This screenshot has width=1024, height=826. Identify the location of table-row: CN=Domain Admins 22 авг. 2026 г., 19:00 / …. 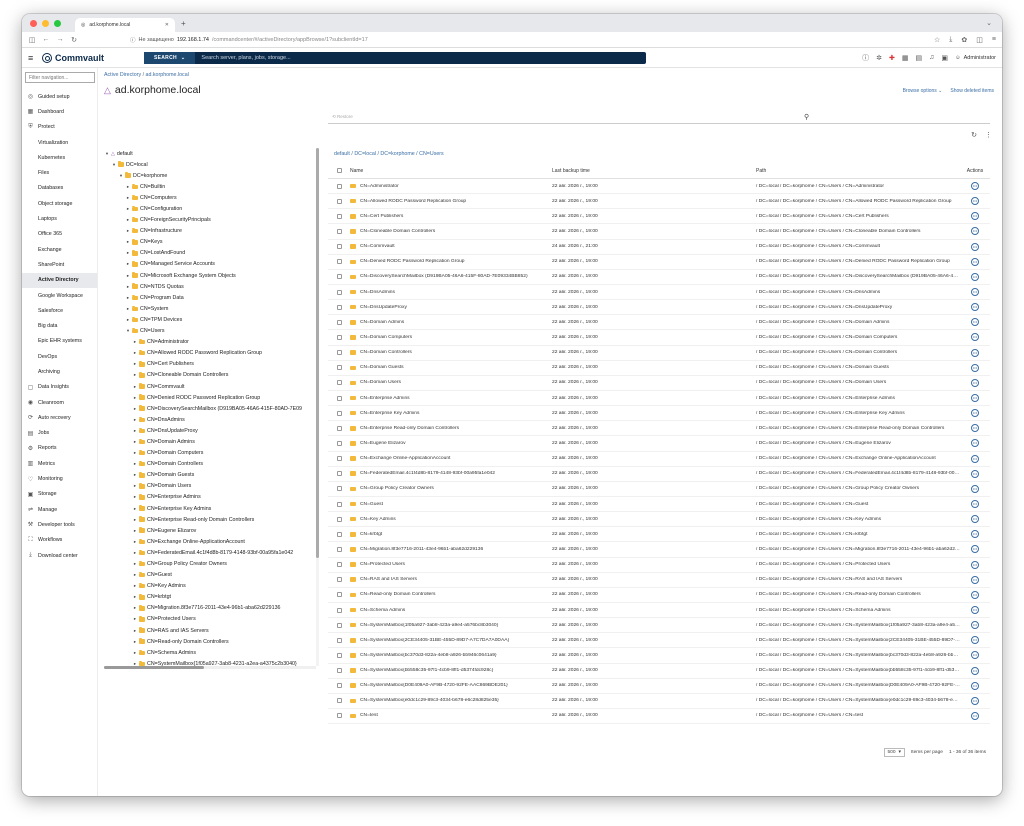
(659, 323).